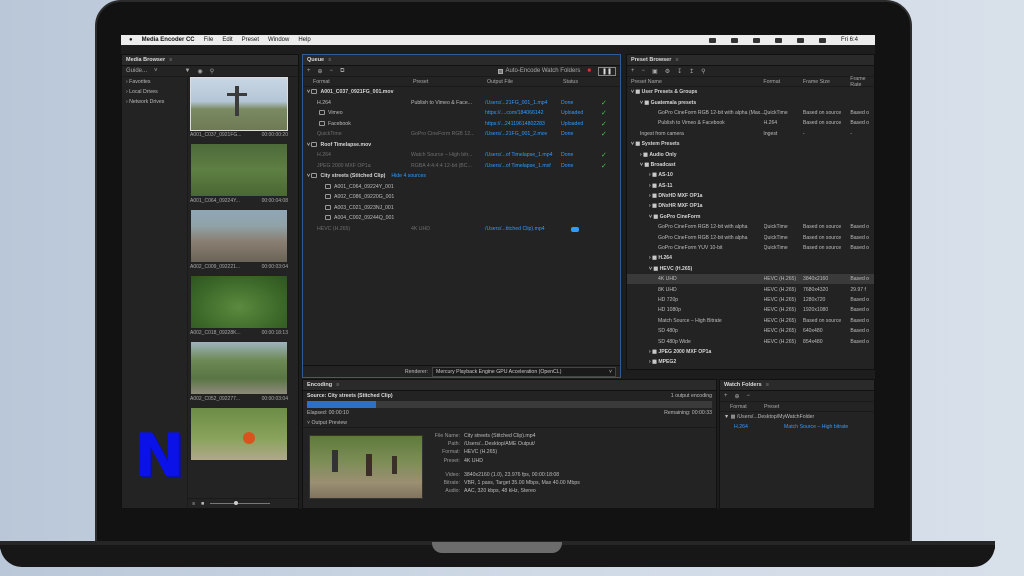  I want to click on preset-row: SD 480p HEVC (H.265) 640x480 Based o, so click(750, 331).